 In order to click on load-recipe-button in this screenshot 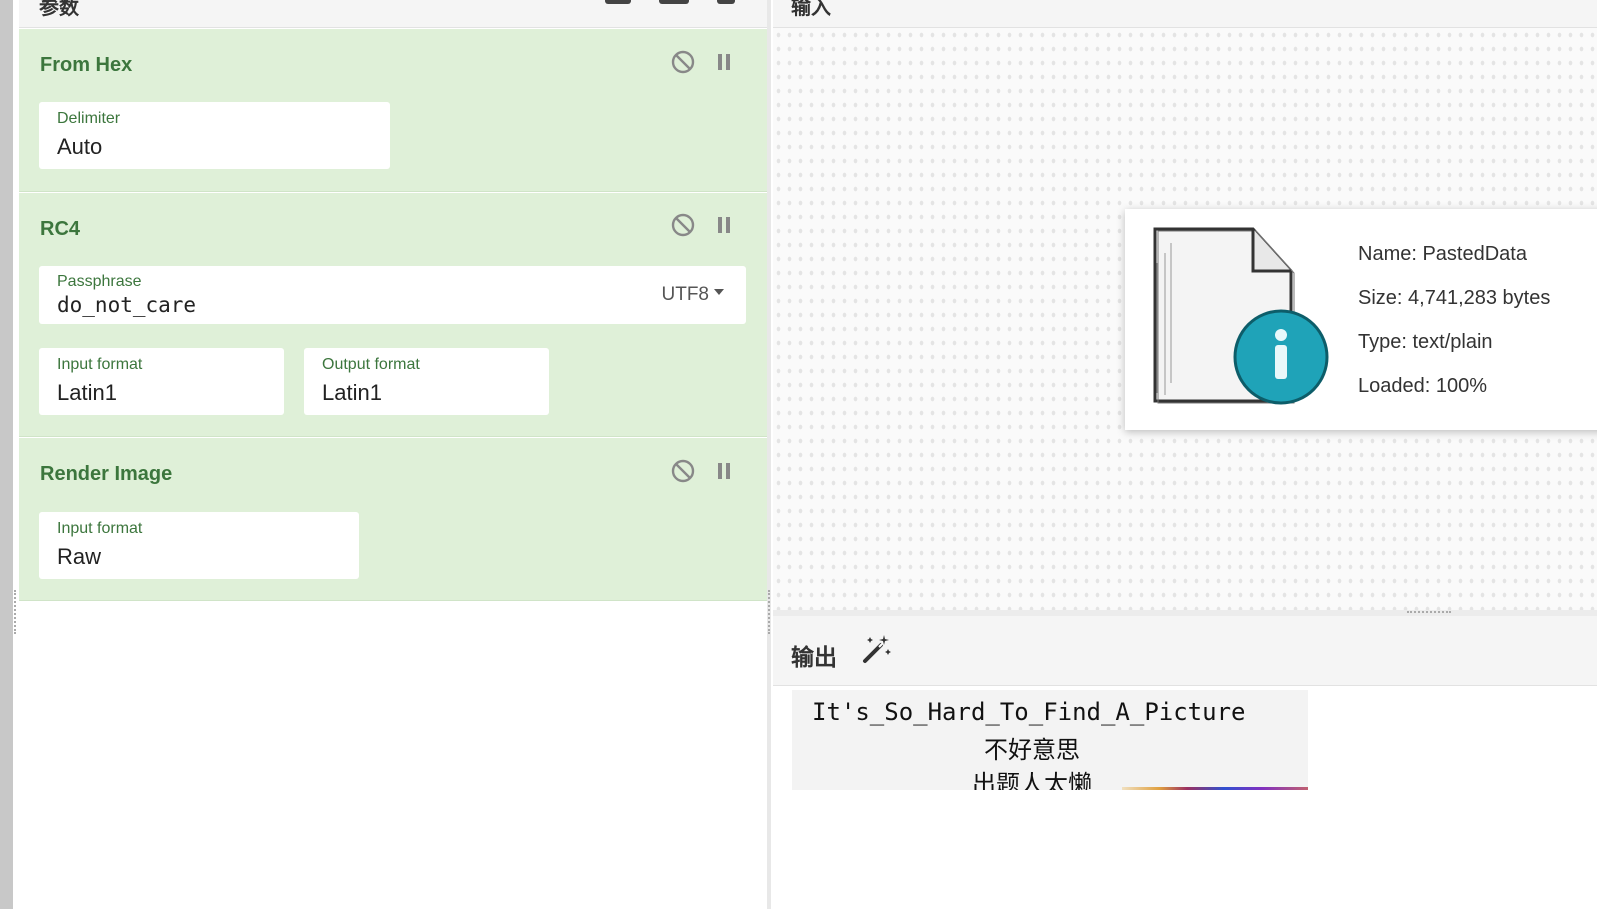, I will do `click(674, 2)`.